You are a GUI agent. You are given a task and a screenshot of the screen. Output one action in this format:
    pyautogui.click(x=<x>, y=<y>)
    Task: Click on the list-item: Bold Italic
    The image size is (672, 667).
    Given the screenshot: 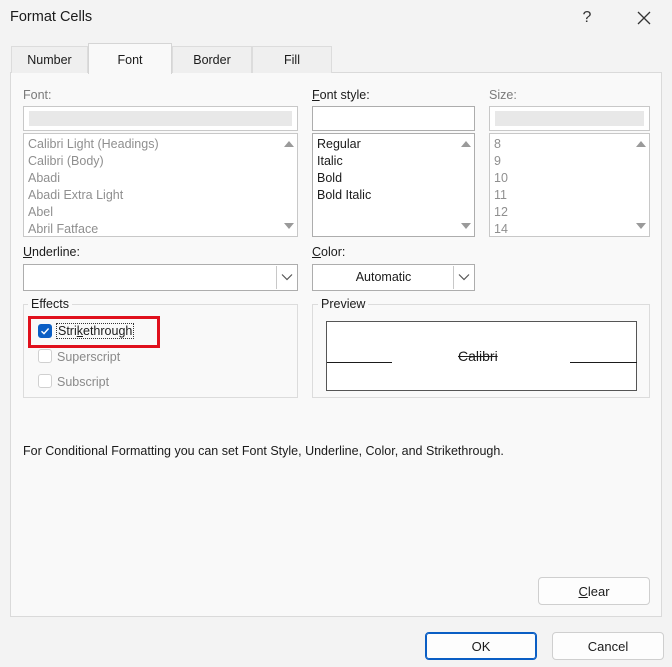 What is the action you would take?
    pyautogui.click(x=393, y=195)
    